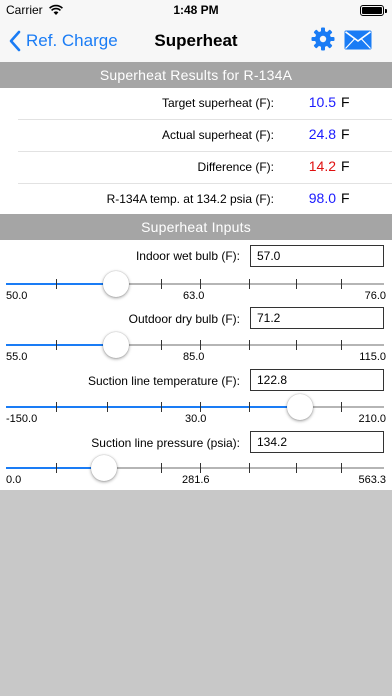 The width and height of the screenshot is (392, 696). Describe the element at coordinates (317, 256) in the screenshot. I see `indoor-wet-bulb-field` at that location.